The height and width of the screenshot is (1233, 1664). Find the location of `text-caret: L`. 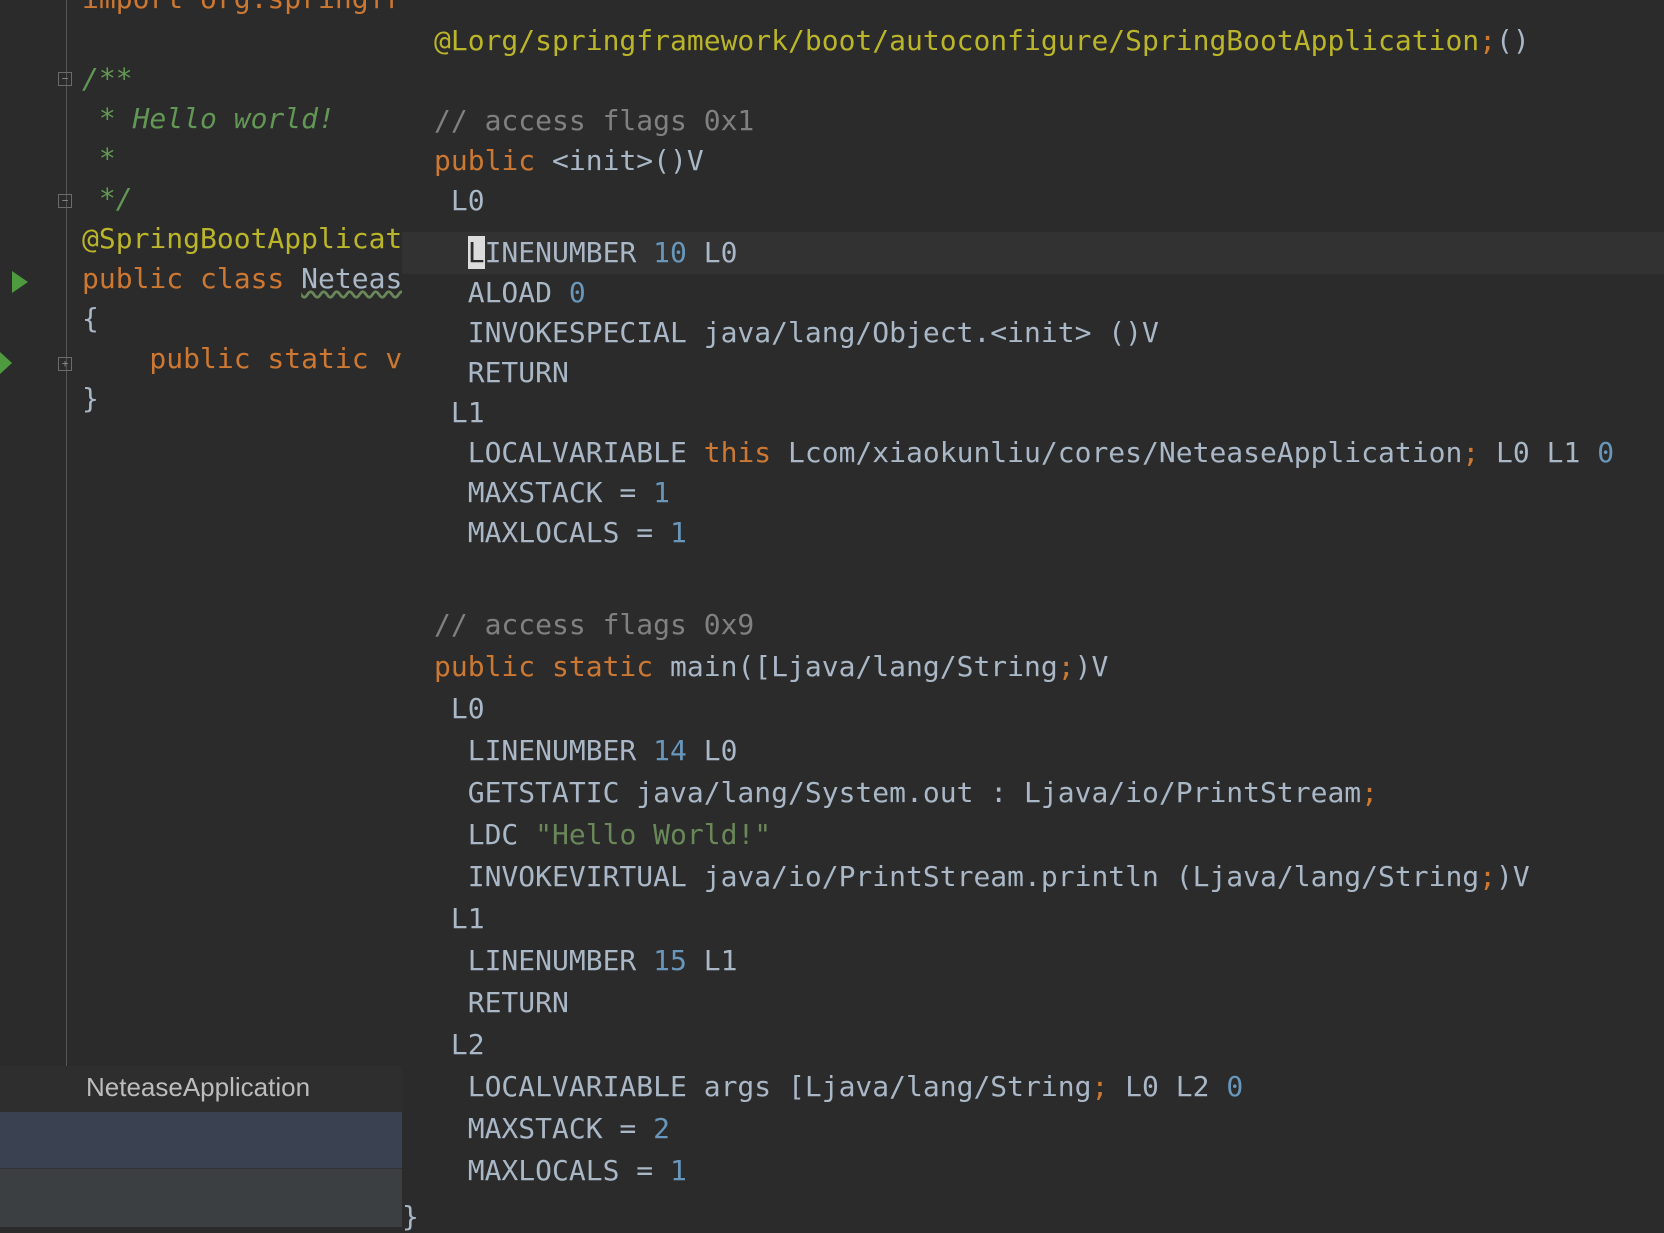

text-caret: L is located at coordinates (476, 252).